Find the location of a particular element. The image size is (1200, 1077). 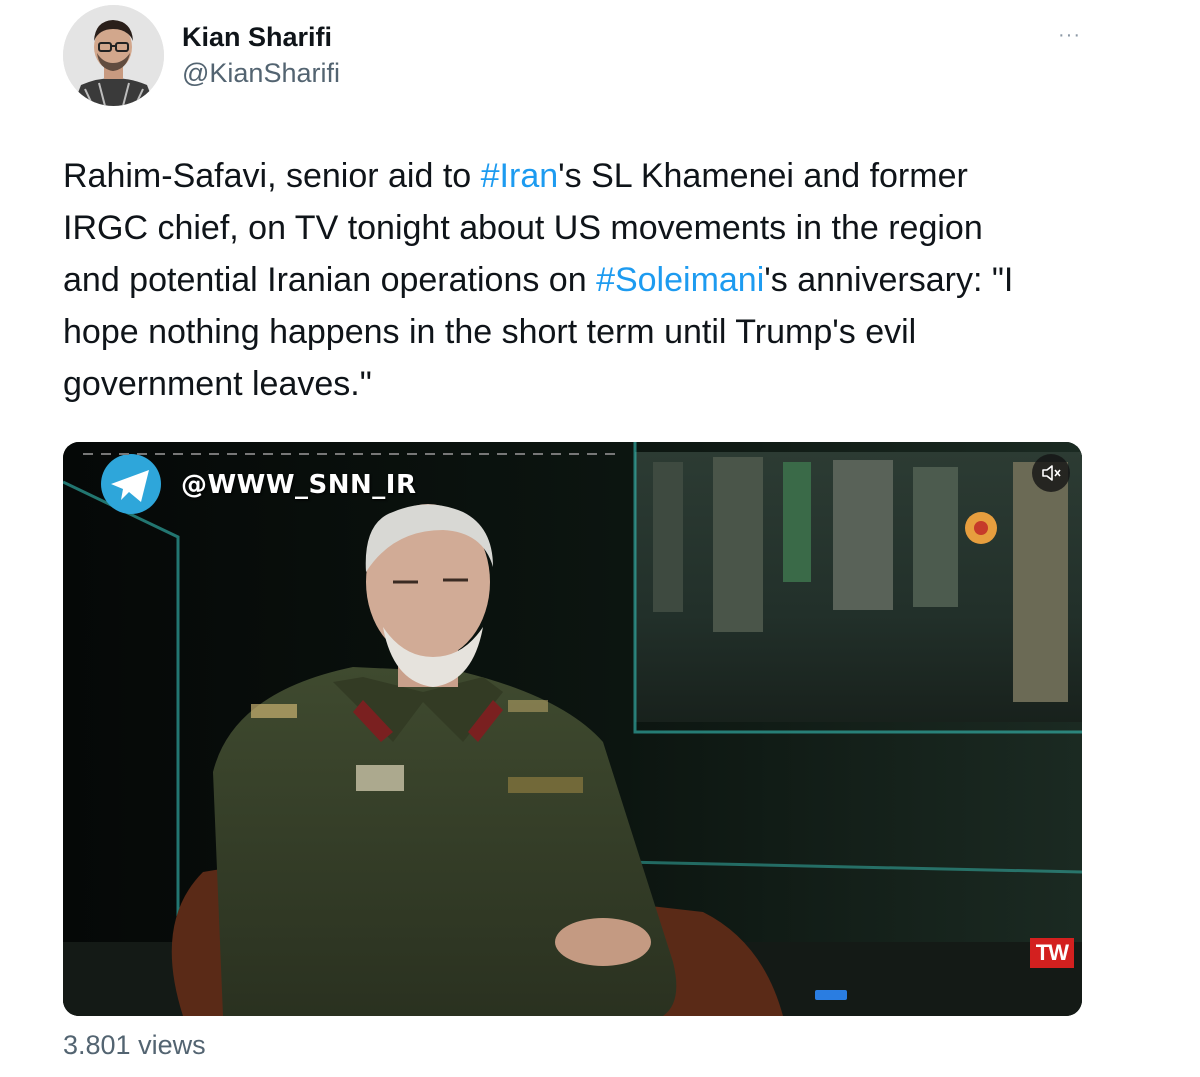

channel-logo: TW is located at coordinates (1051, 953).